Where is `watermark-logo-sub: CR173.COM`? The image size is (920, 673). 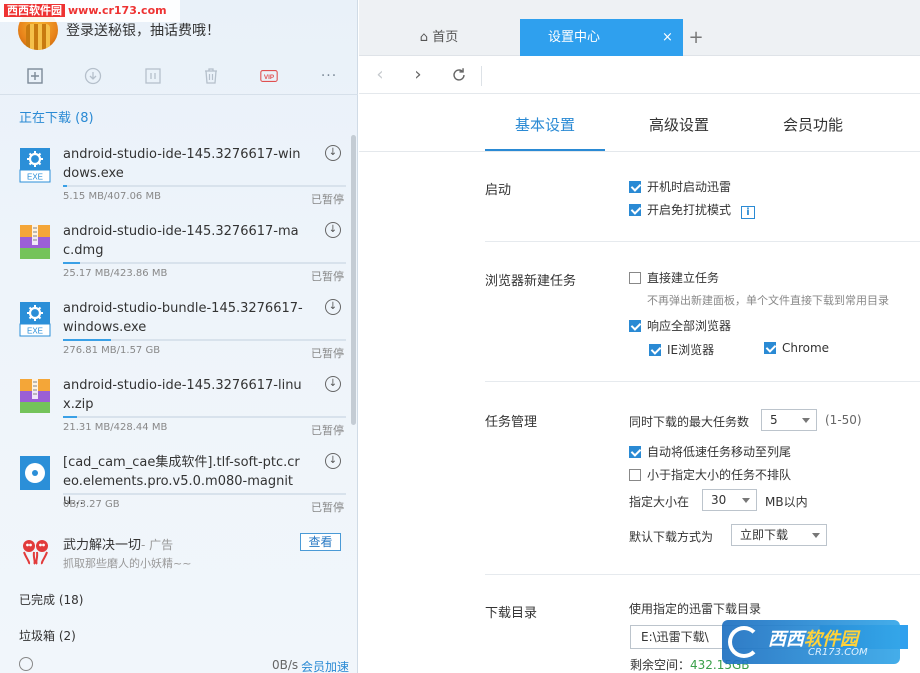
watermark-logo-sub: CR173.COM is located at coordinates (838, 652).